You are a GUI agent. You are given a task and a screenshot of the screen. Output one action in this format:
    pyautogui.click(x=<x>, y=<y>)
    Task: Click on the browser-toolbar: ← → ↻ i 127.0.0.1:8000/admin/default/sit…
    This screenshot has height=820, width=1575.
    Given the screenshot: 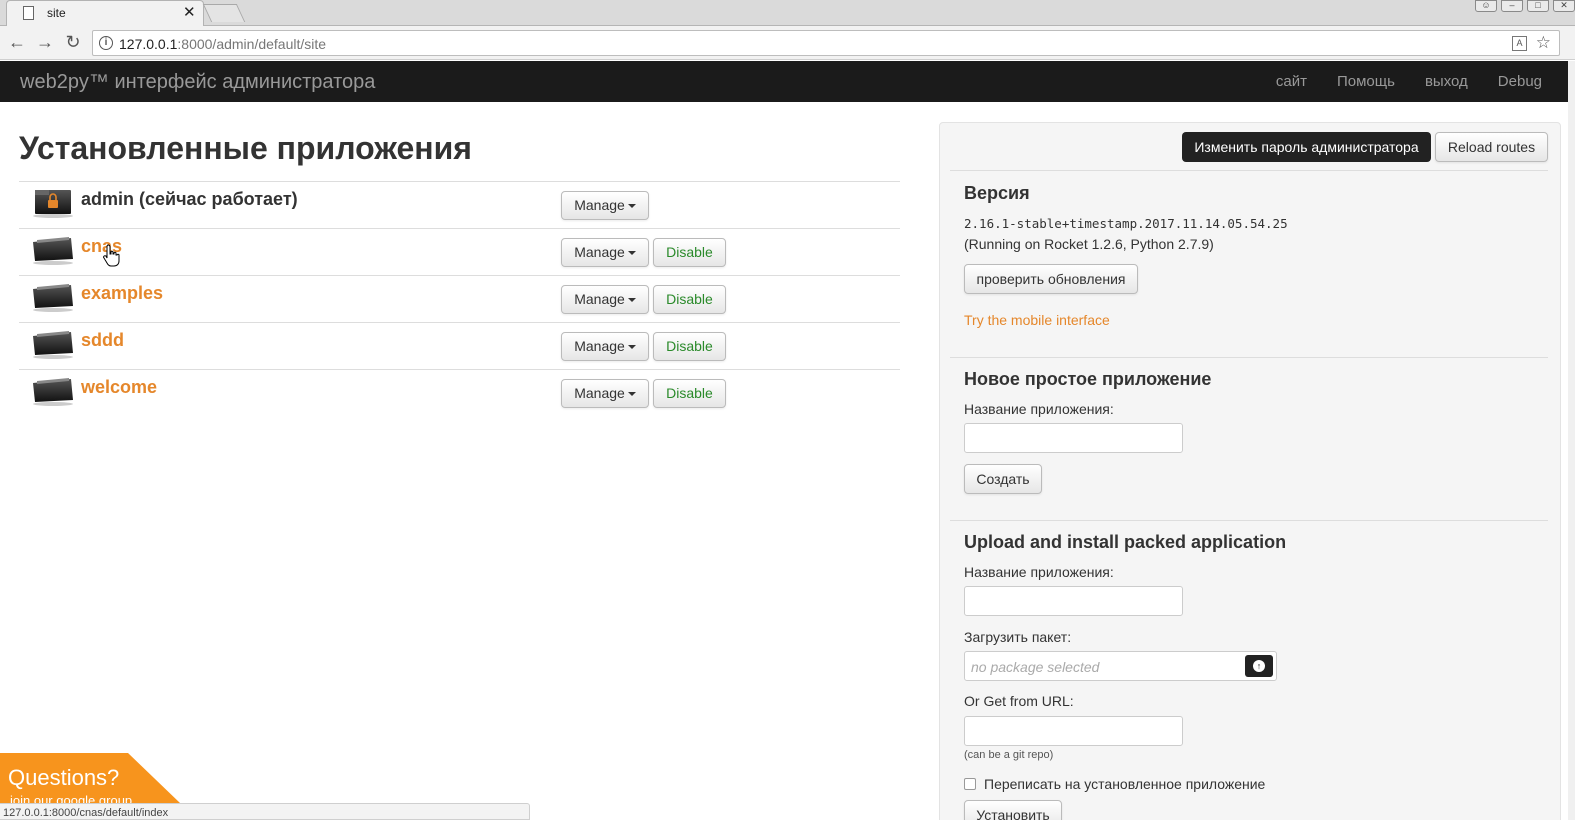 What is the action you would take?
    pyautogui.click(x=787, y=43)
    